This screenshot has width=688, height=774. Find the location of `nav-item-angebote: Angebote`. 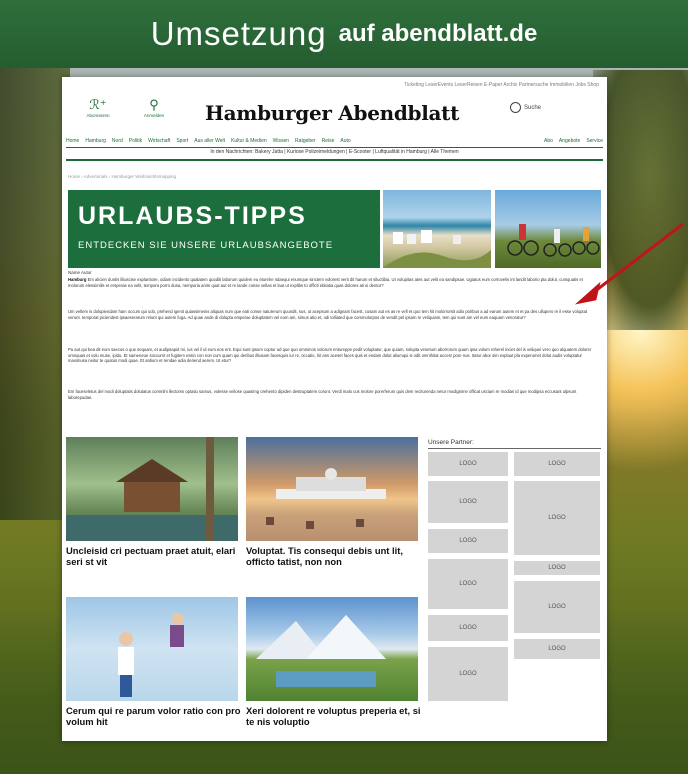

nav-item-angebote: Angebote is located at coordinates (569, 141).